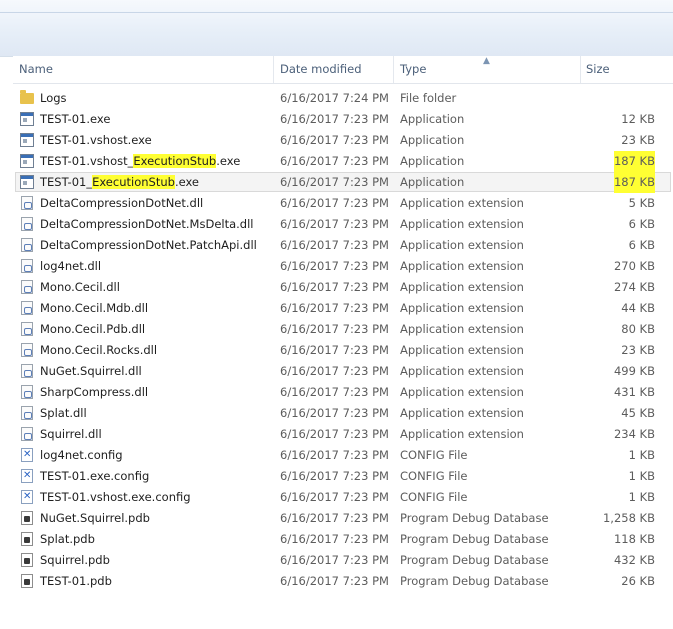  Describe the element at coordinates (334, 98) in the screenshot. I see `file-date-modified: 6/16/2017 7:24 PM` at that location.